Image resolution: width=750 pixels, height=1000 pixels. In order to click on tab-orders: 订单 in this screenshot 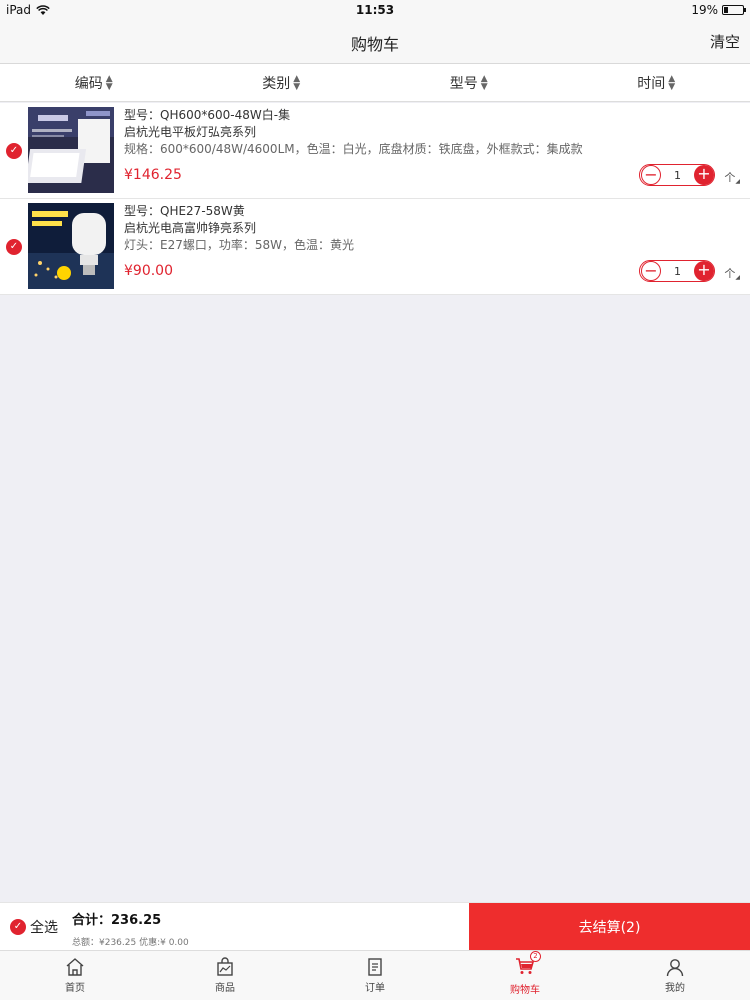, I will do `click(375, 975)`.